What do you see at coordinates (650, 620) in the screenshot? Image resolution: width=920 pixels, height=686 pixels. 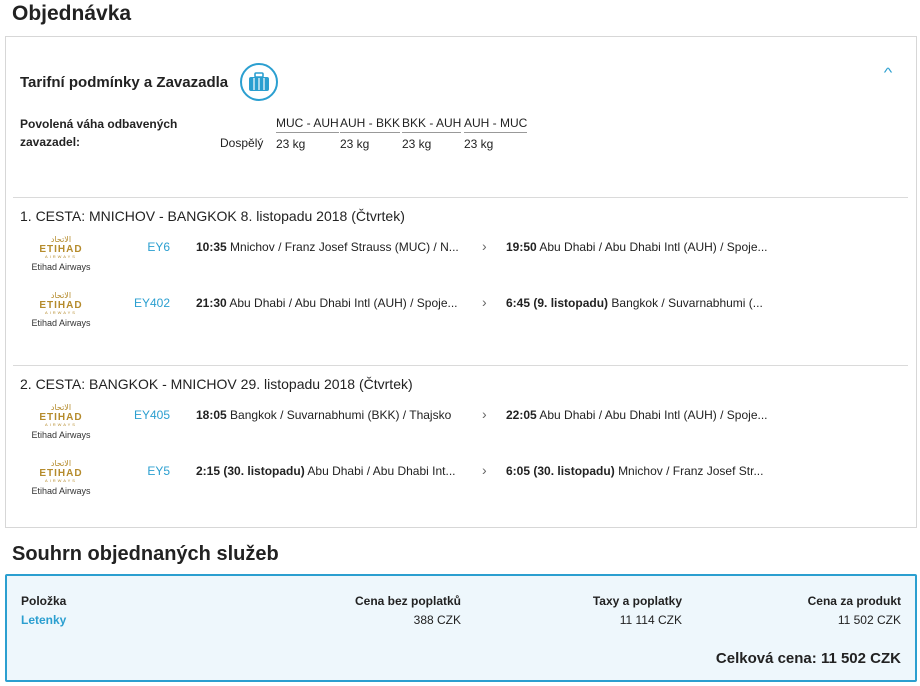 I see `taxes-value: 11 114 CZK` at bounding box center [650, 620].